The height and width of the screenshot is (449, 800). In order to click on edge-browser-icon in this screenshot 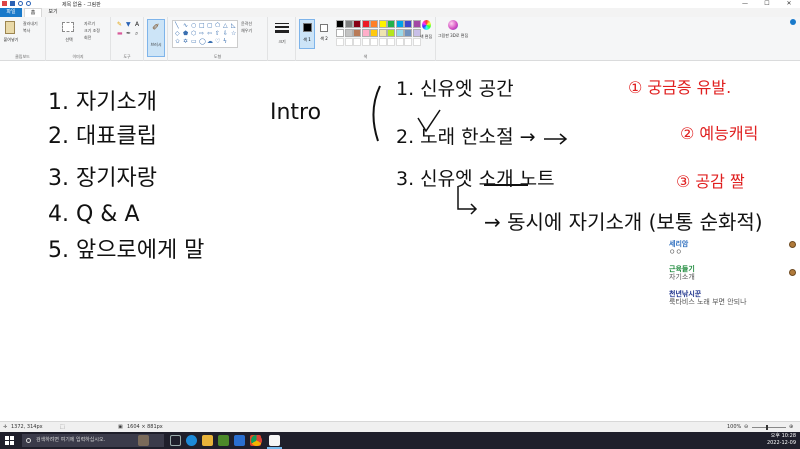, I will do `click(191, 440)`.